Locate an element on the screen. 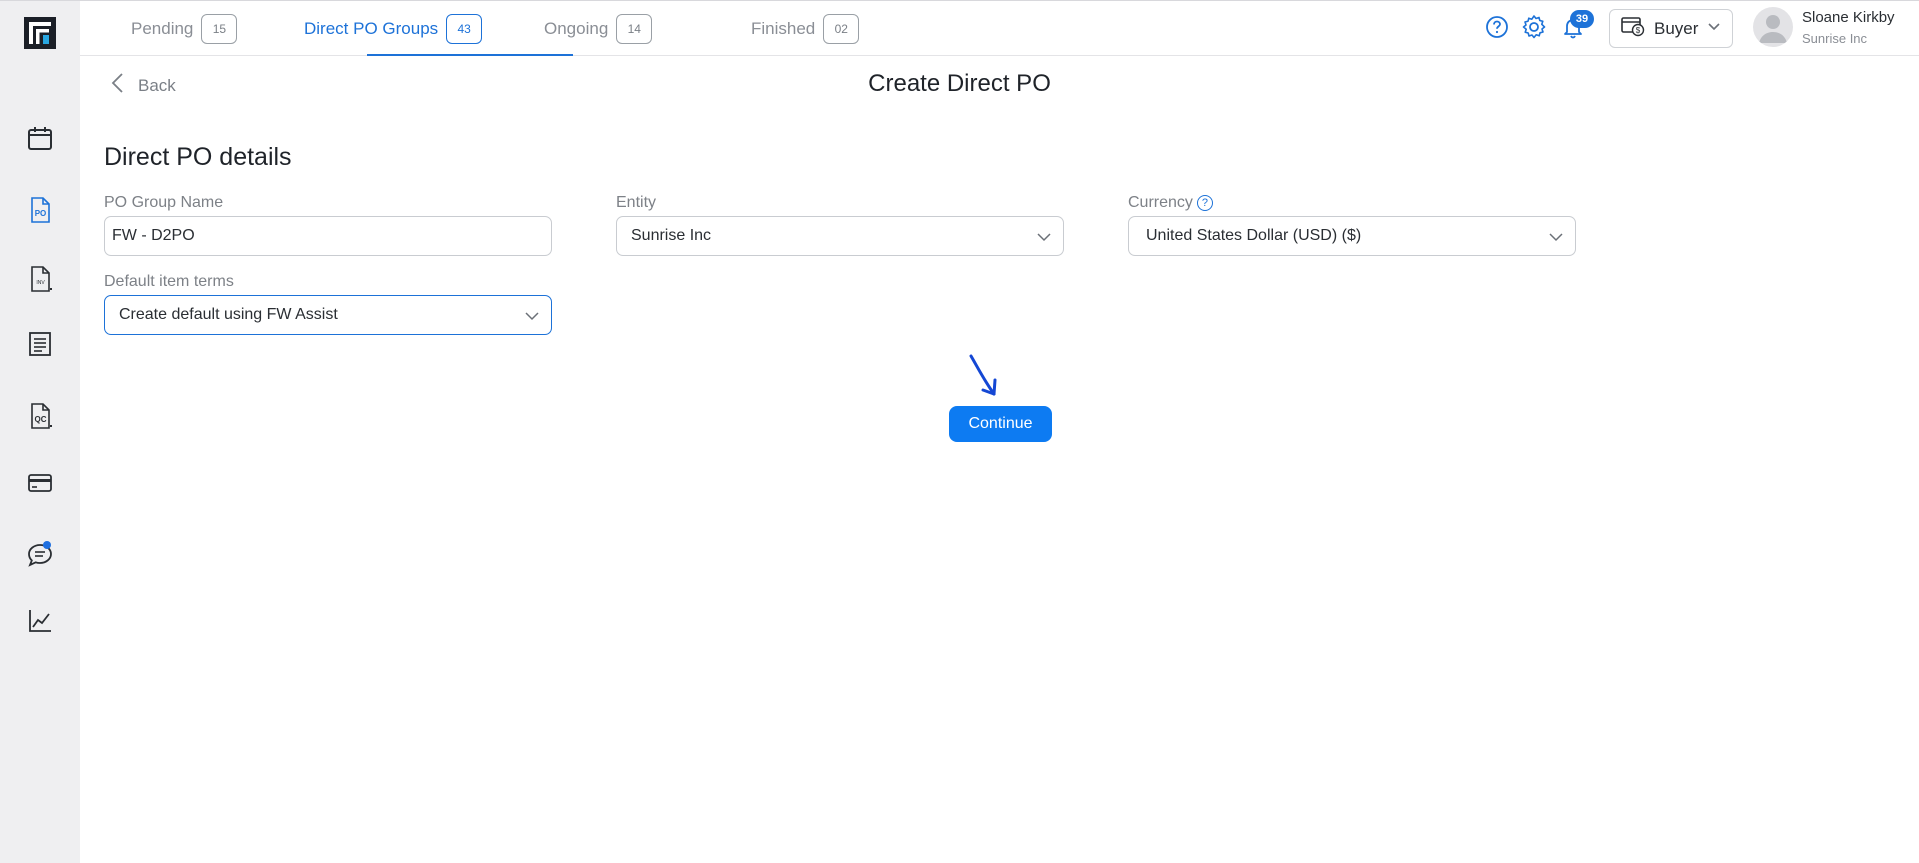 The width and height of the screenshot is (1919, 863). svg-text: QC is located at coordinates (41, 419).